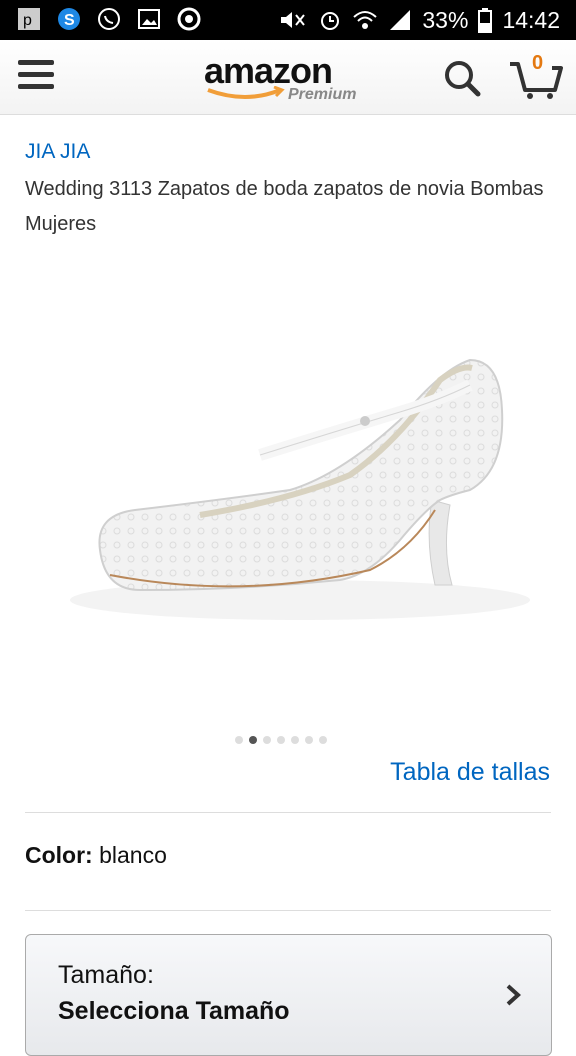 Image resolution: width=576 pixels, height=1056 pixels. What do you see at coordinates (96, 855) in the screenshot?
I see `color-row: Color: blanco` at bounding box center [96, 855].